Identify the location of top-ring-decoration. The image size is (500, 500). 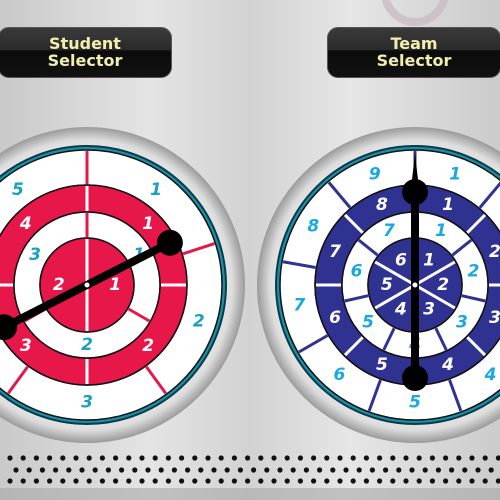
(415, 13).